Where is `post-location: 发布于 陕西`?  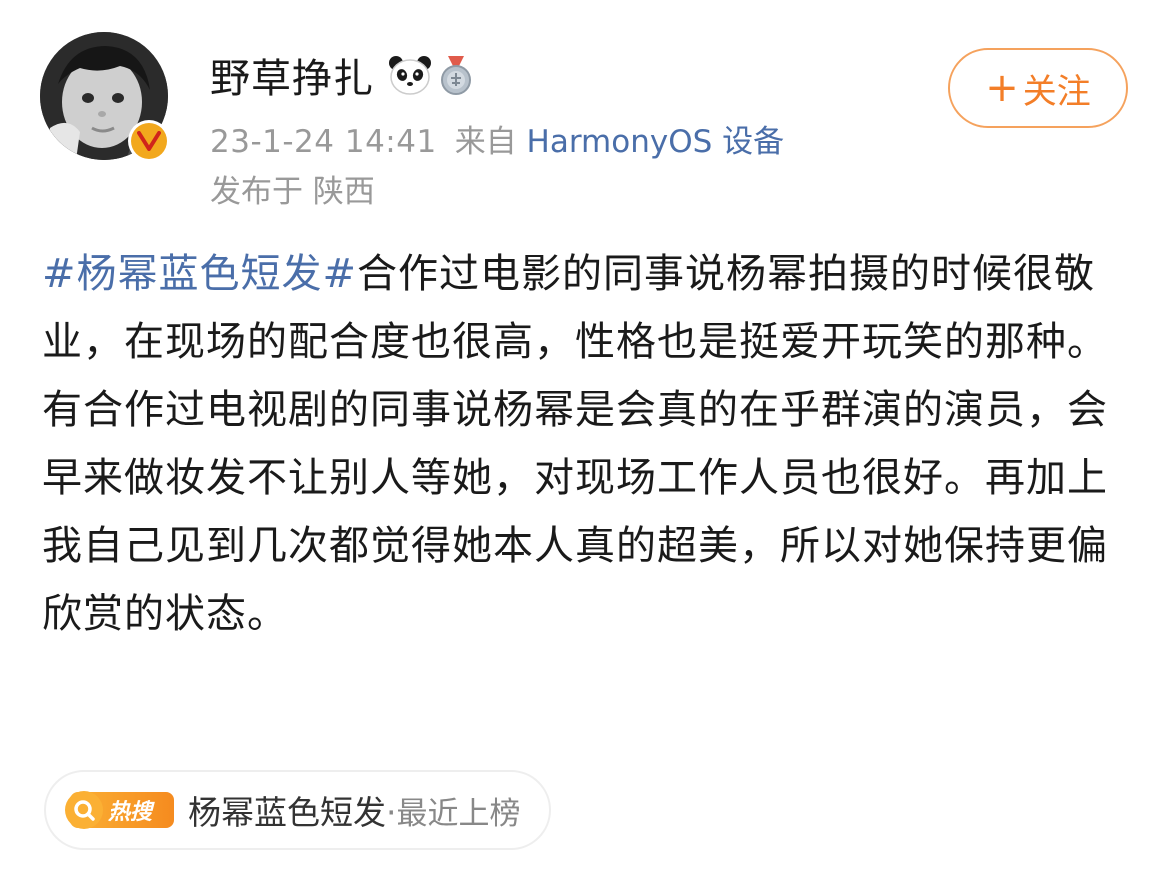 post-location: 发布于 陕西 is located at coordinates (292, 192).